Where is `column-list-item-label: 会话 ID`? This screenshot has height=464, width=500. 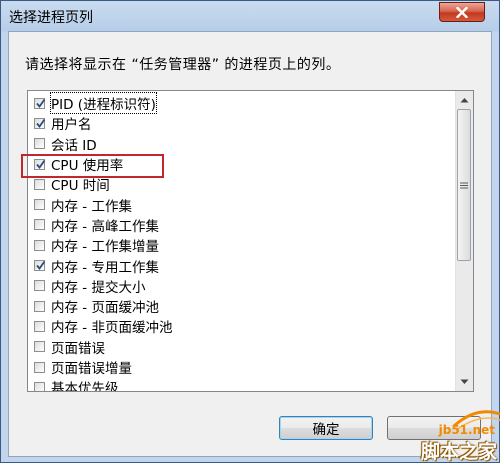
column-list-item-label: 会话 ID is located at coordinates (74, 145).